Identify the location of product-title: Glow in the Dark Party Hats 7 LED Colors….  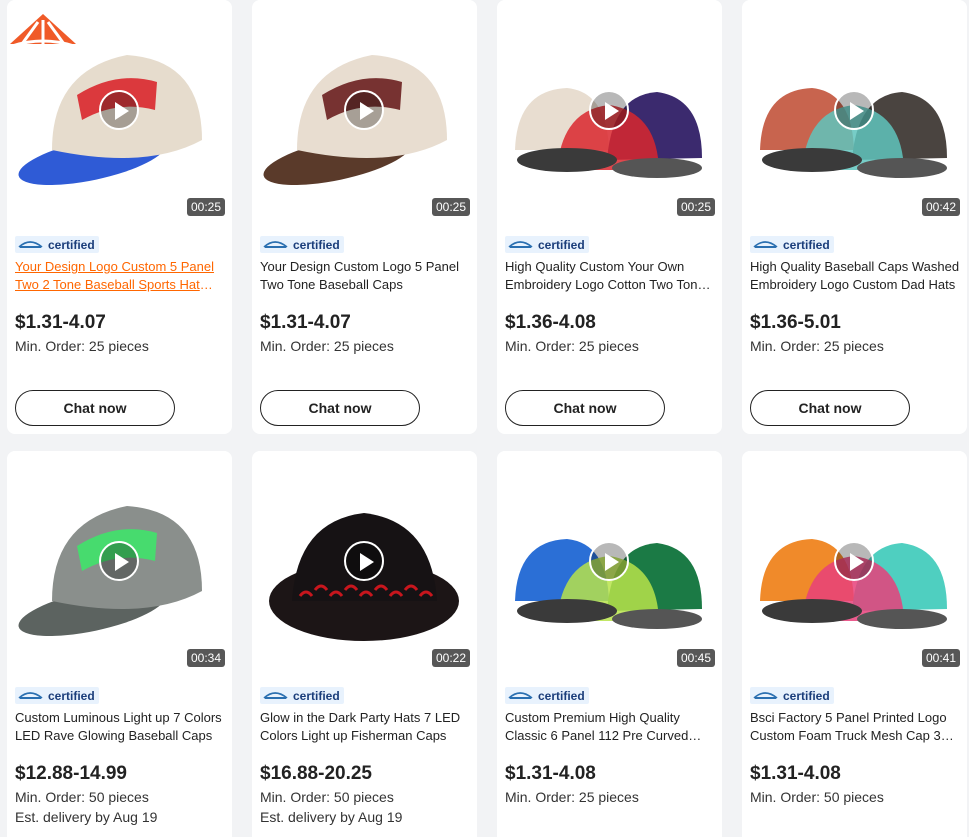
(365, 727).